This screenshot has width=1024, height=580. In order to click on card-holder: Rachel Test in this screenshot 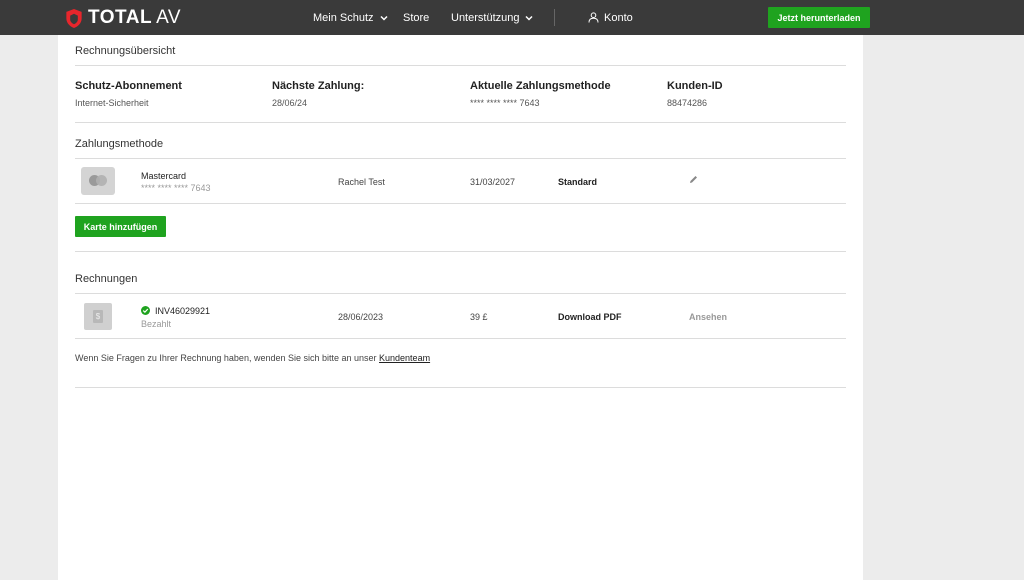, I will do `click(361, 182)`.